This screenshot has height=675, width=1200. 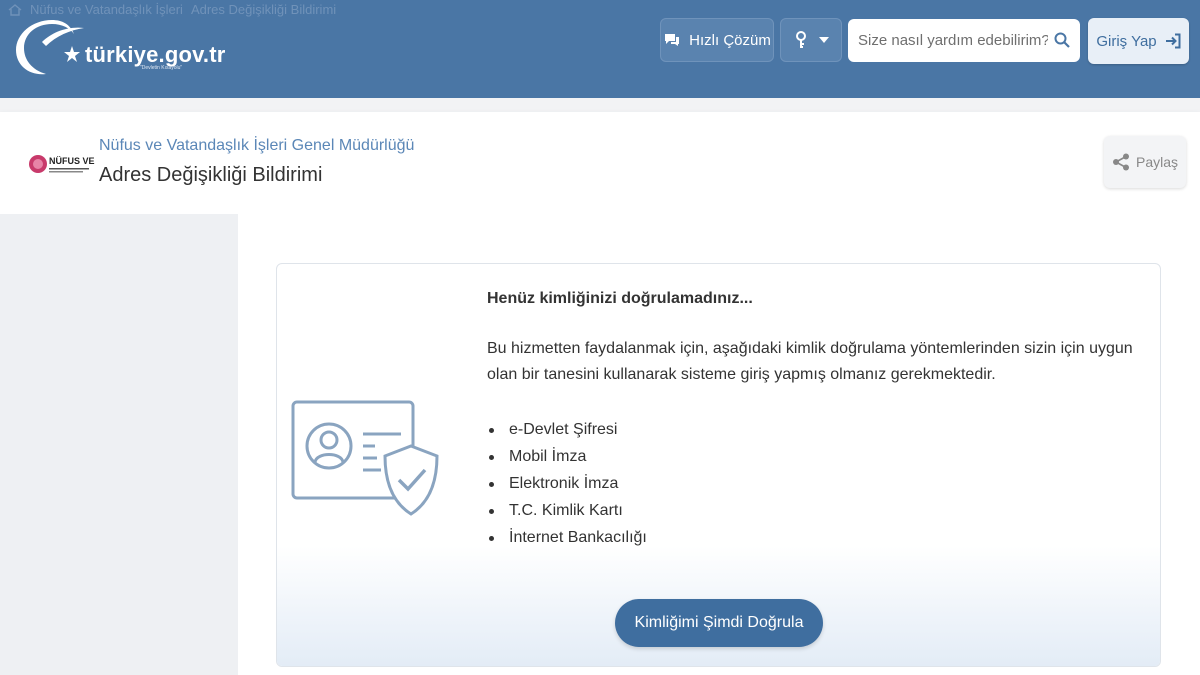 What do you see at coordinates (811, 40) in the screenshot?
I see `accessibility-dropdown` at bounding box center [811, 40].